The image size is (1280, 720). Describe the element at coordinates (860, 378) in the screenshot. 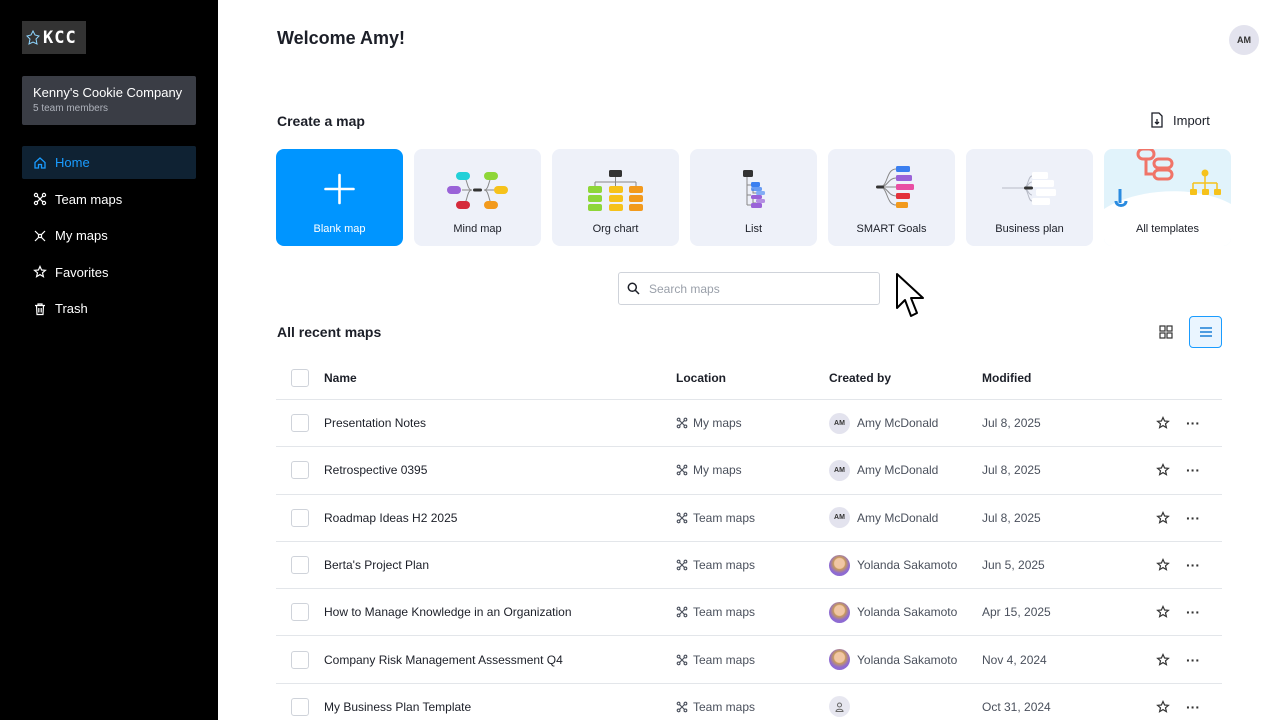

I see `column-header-created-by: Created by` at that location.